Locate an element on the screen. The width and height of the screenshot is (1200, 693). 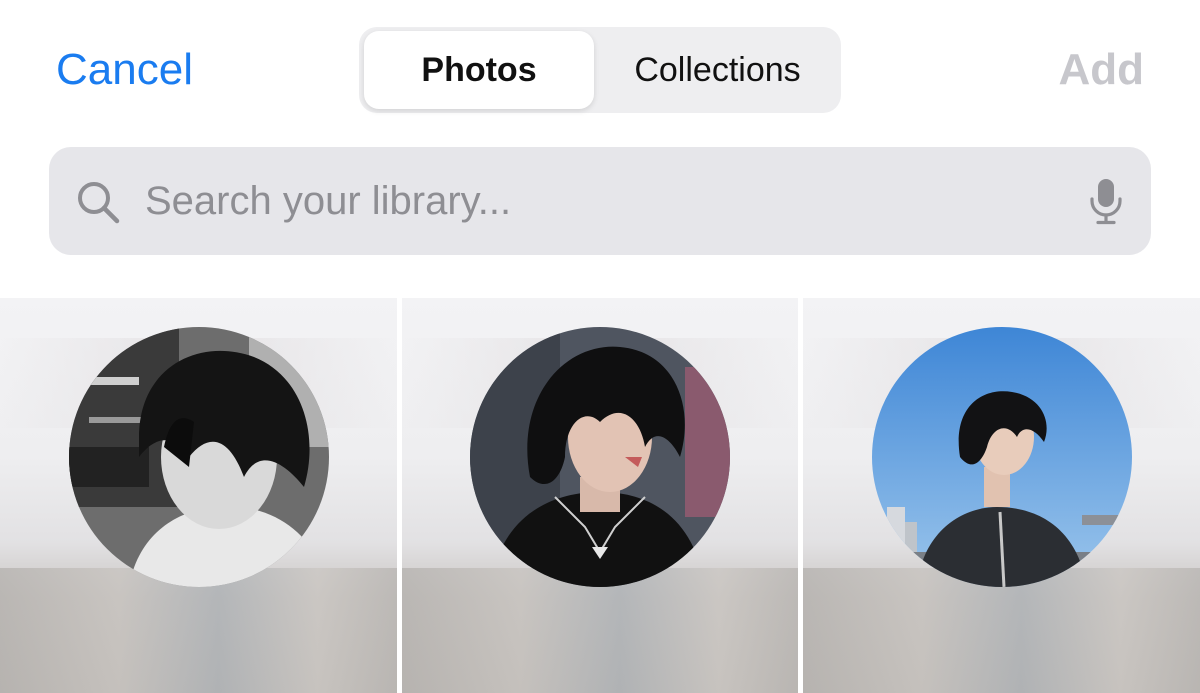
search-icon is located at coordinates (99, 203).